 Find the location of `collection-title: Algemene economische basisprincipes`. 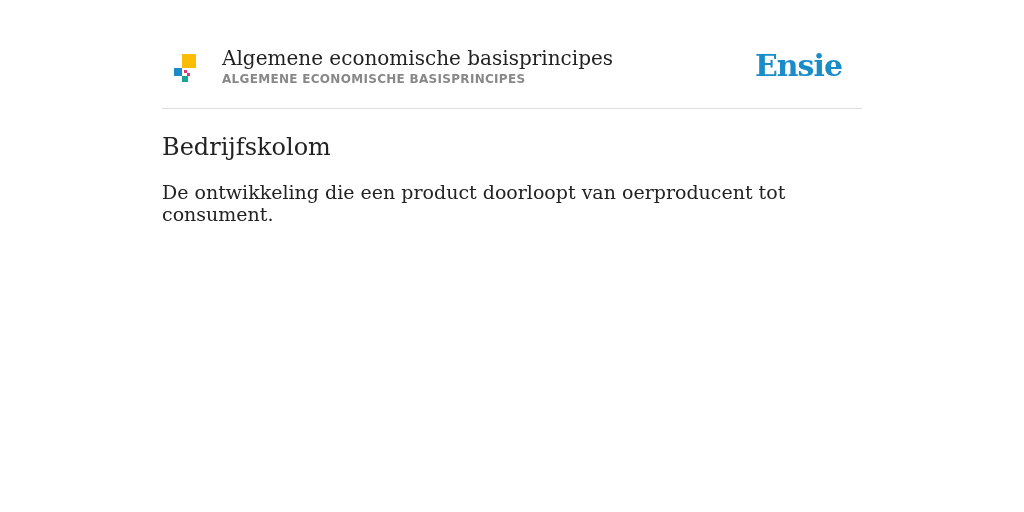

collection-title: Algemene economische basisprincipes is located at coordinates (418, 58).